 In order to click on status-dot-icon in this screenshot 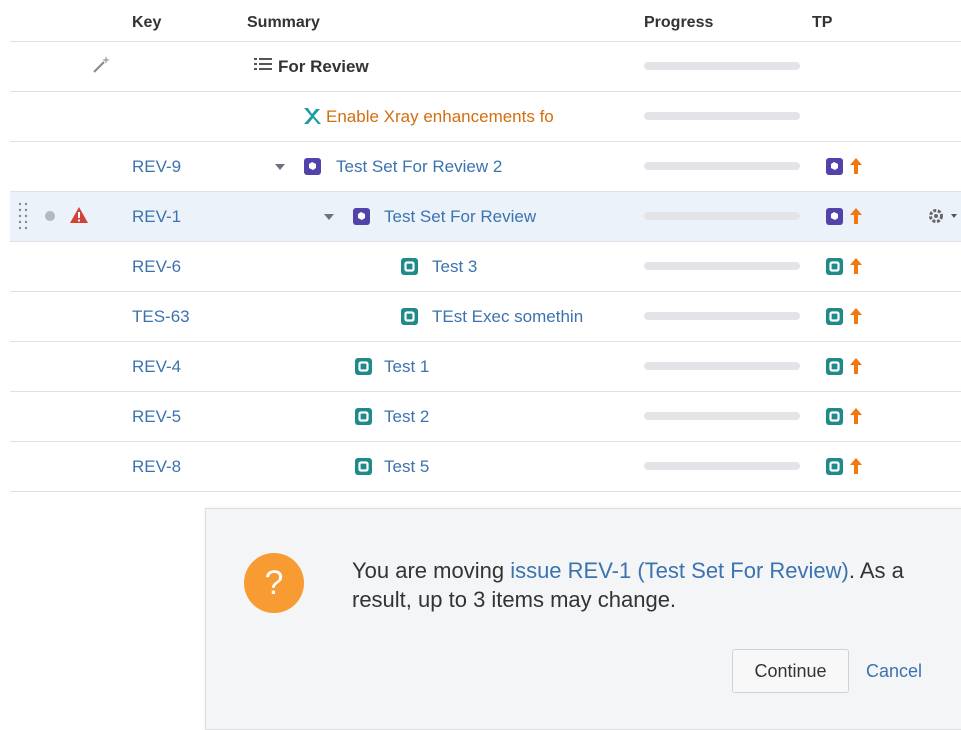, I will do `click(50, 216)`.